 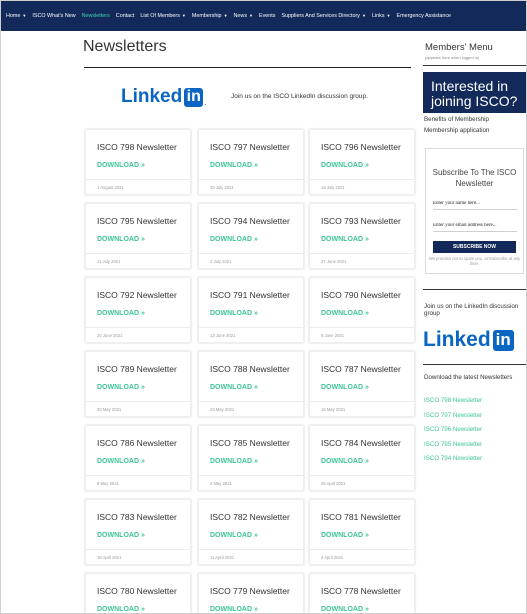 What do you see at coordinates (456, 130) in the screenshot?
I see `membership-application-link: Membership application` at bounding box center [456, 130].